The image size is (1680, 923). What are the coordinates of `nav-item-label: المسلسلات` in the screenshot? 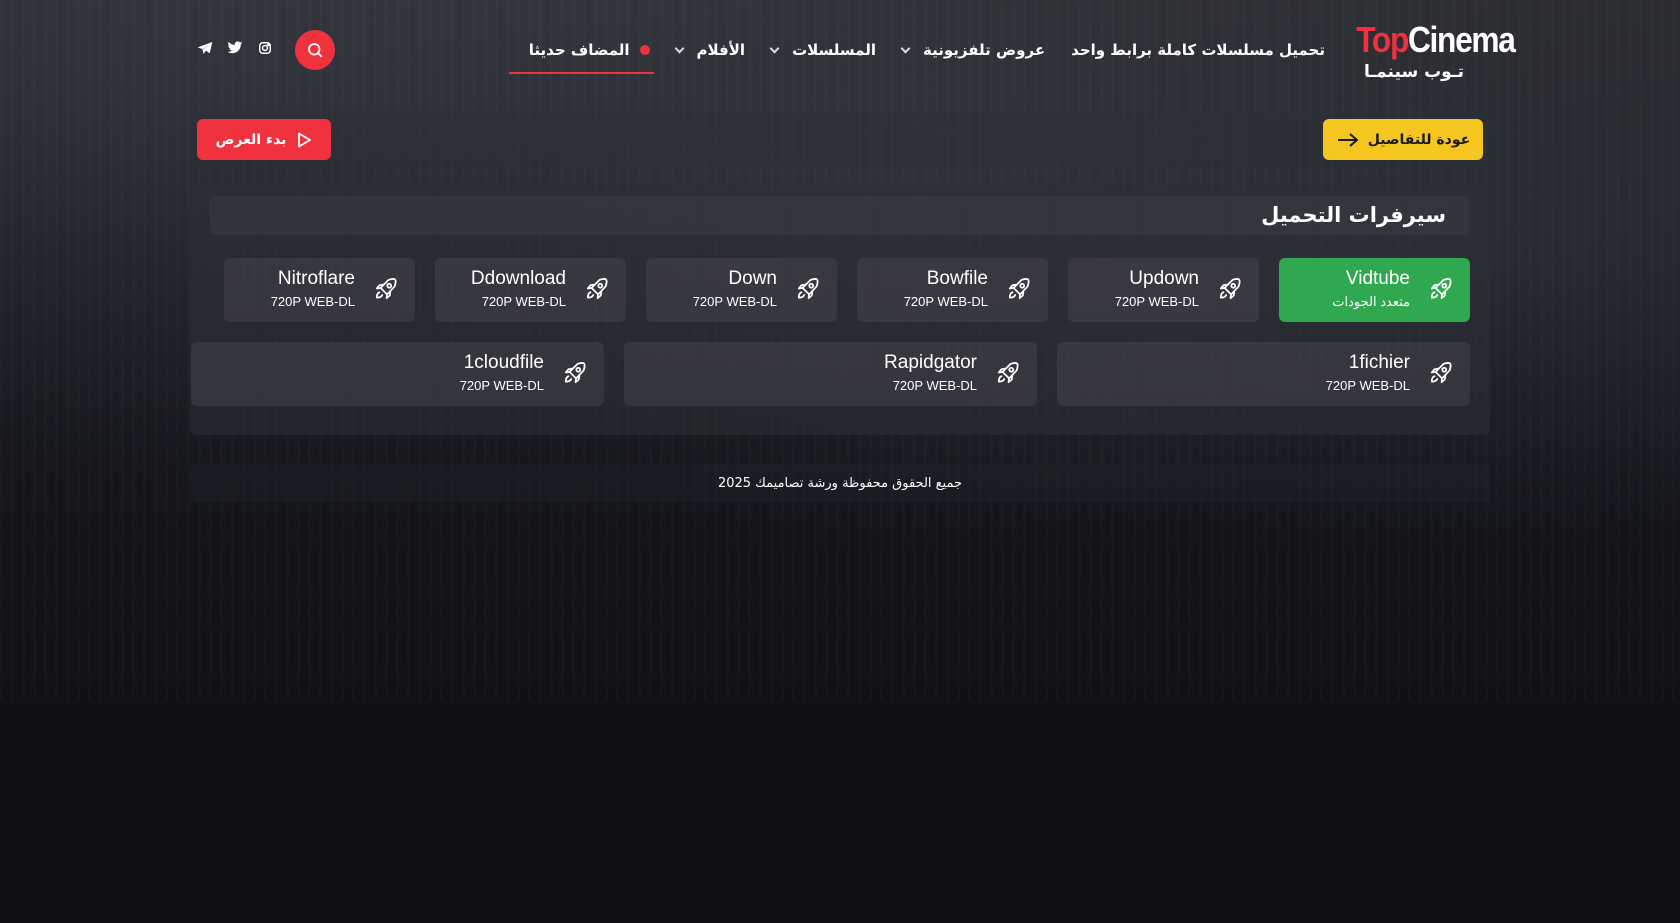 It's located at (834, 50).